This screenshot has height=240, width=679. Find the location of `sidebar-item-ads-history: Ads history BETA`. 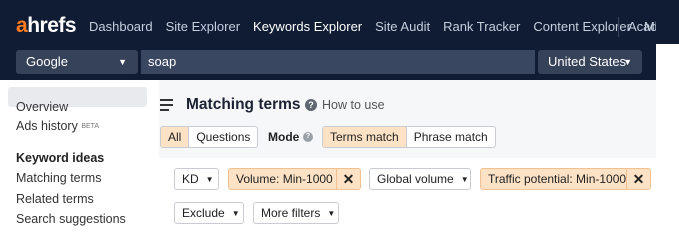

sidebar-item-ads-history: Ads history BETA is located at coordinates (57, 126).